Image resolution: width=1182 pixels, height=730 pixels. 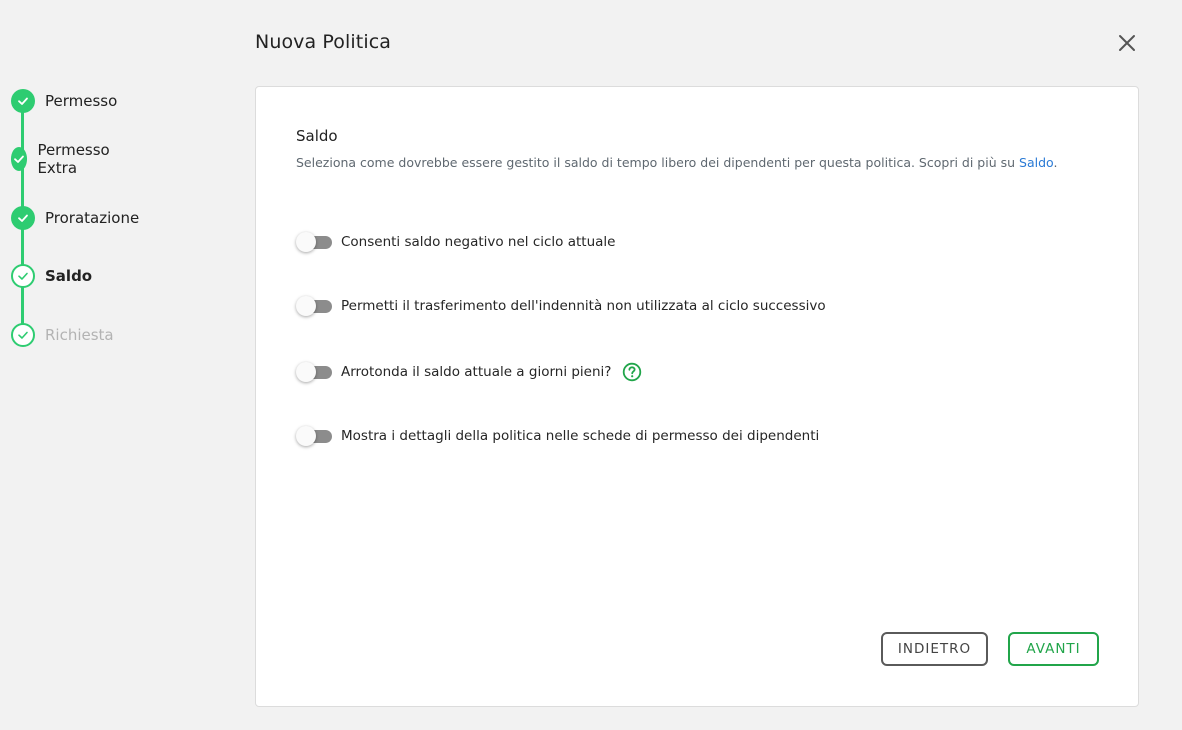 I want to click on show-details-toggle, so click(x=314, y=436).